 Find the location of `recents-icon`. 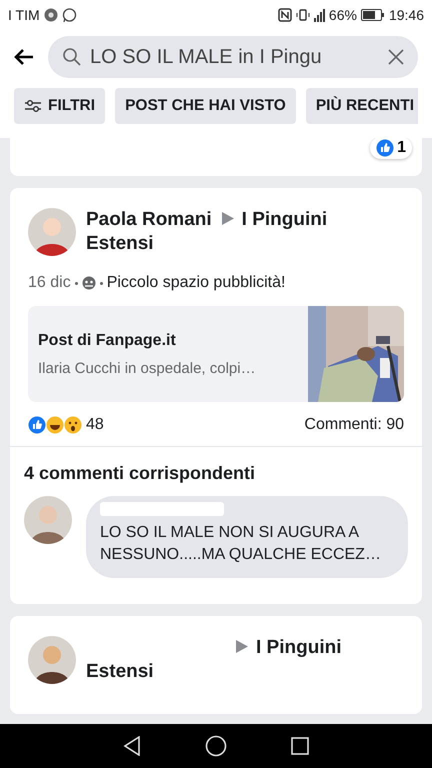

recents-icon is located at coordinates (300, 746).